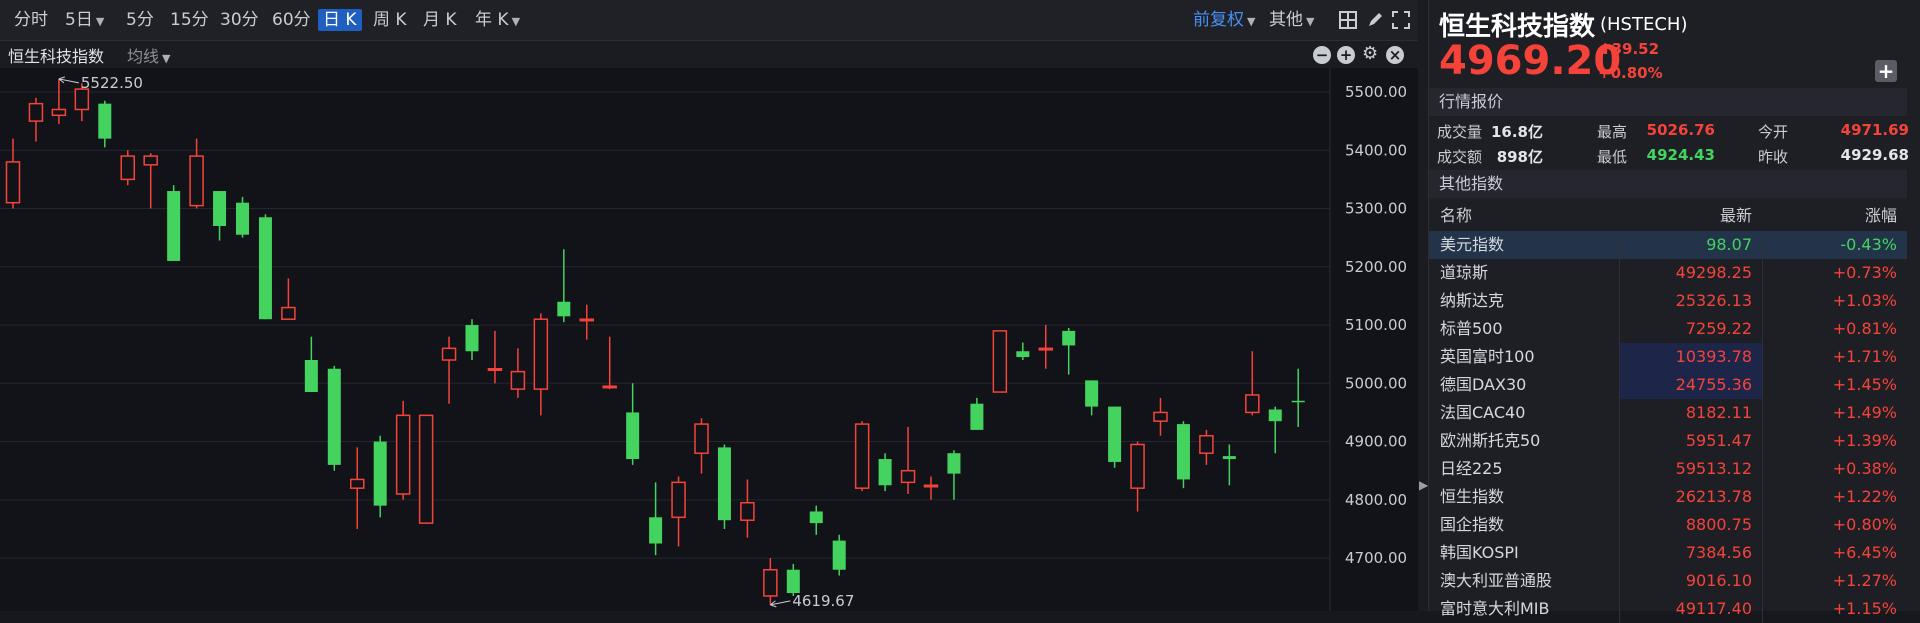  What do you see at coordinates (1668, 357) in the screenshot?
I see `index-row: 英国富时100 10393.78 +1.71%` at bounding box center [1668, 357].